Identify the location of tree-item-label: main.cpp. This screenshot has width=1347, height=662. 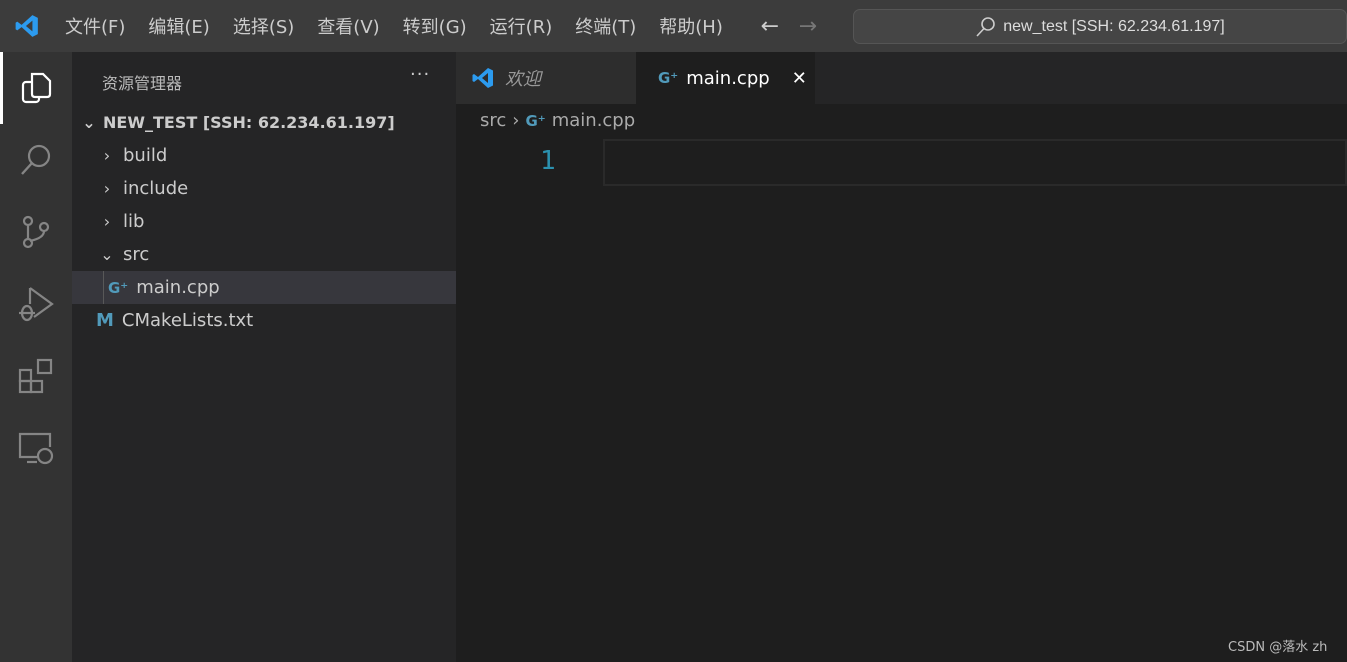
(178, 287).